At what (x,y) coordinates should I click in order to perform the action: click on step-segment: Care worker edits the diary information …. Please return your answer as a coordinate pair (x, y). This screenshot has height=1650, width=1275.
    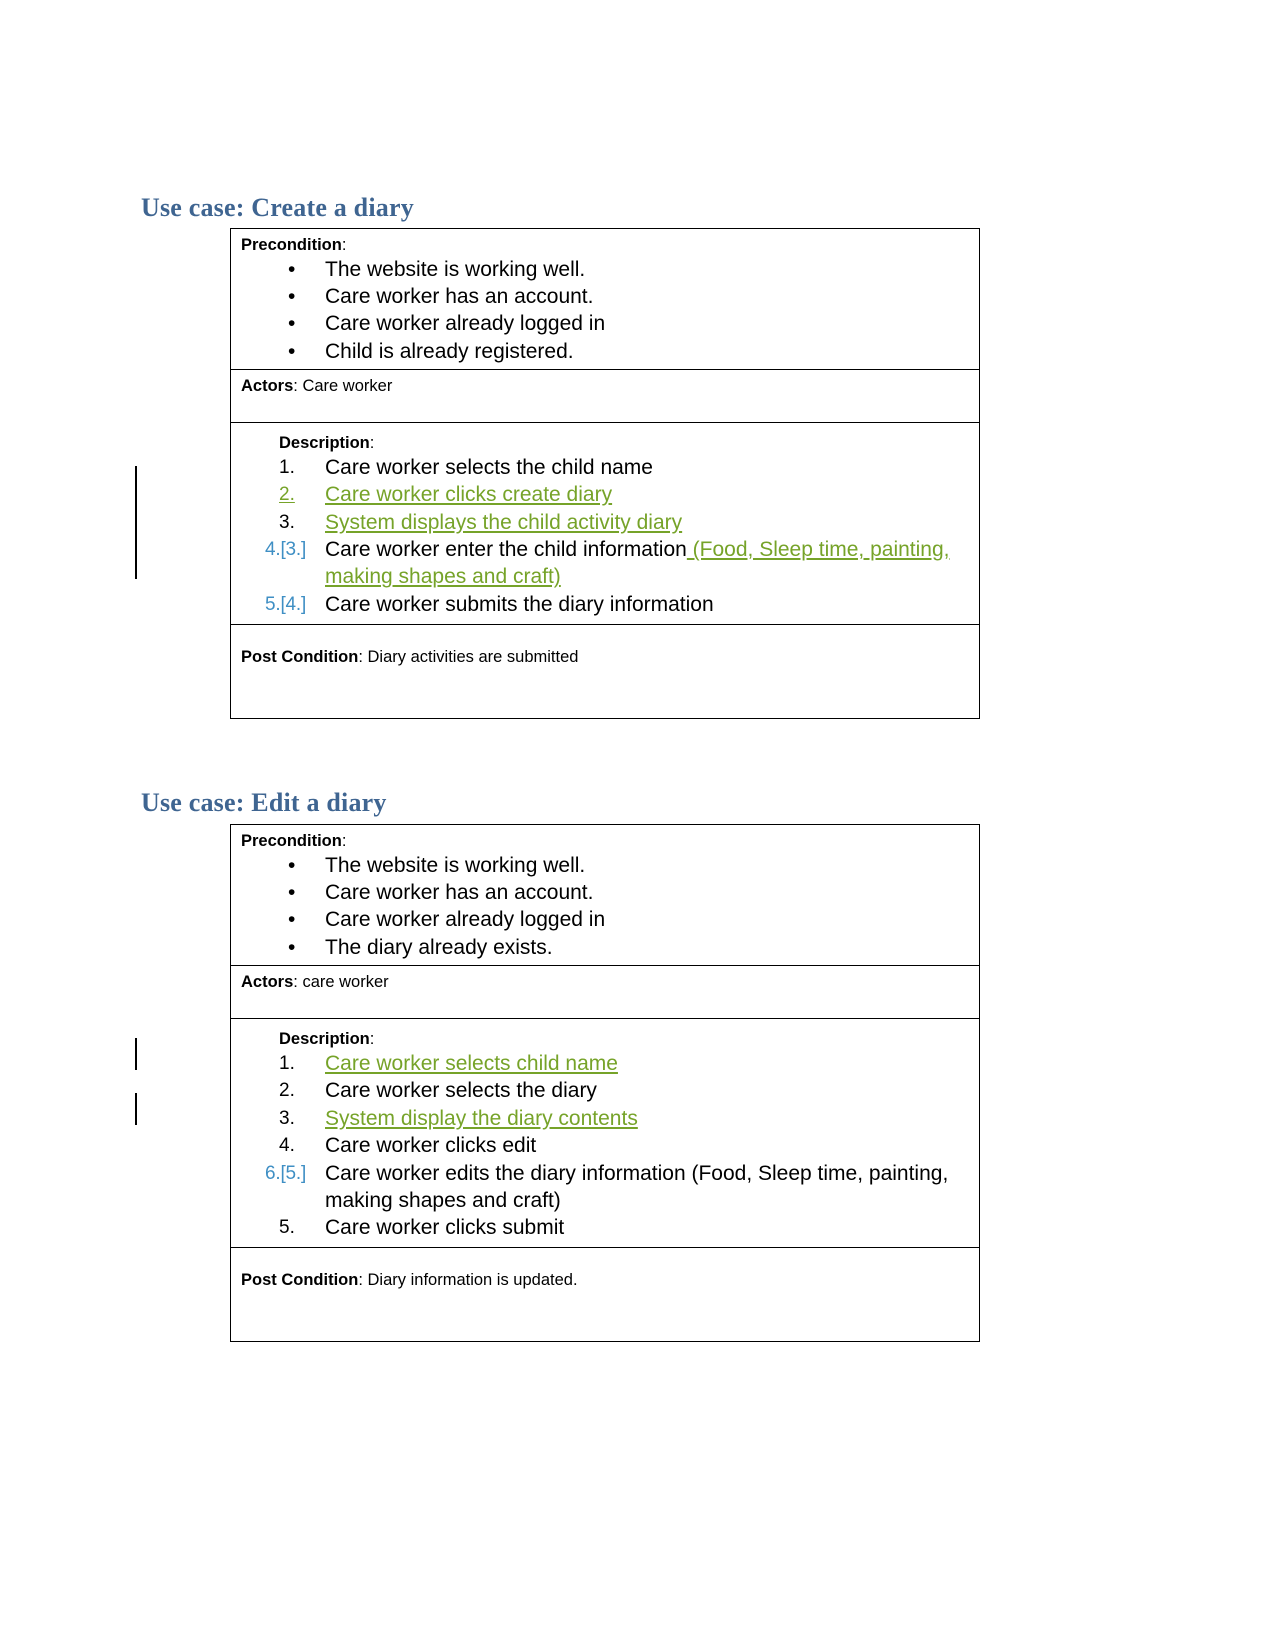
    Looking at the image, I should click on (637, 1186).